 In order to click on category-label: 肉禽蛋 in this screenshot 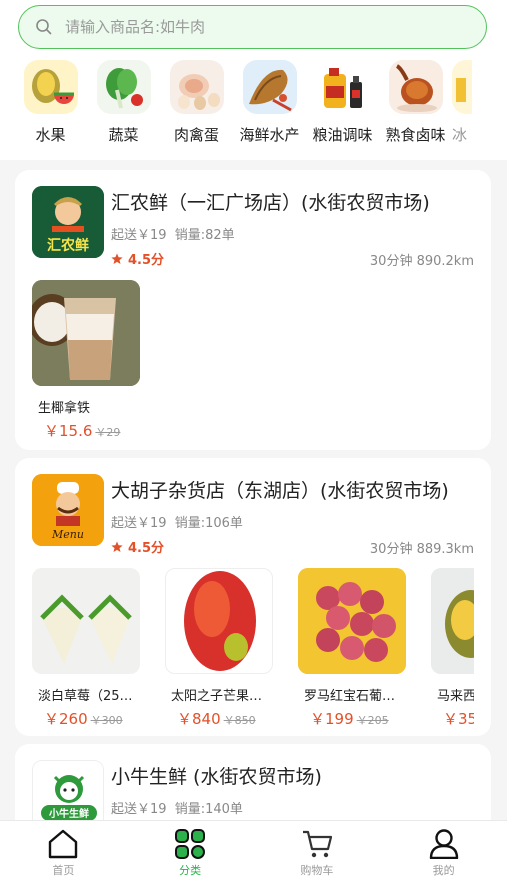, I will do `click(196, 135)`.